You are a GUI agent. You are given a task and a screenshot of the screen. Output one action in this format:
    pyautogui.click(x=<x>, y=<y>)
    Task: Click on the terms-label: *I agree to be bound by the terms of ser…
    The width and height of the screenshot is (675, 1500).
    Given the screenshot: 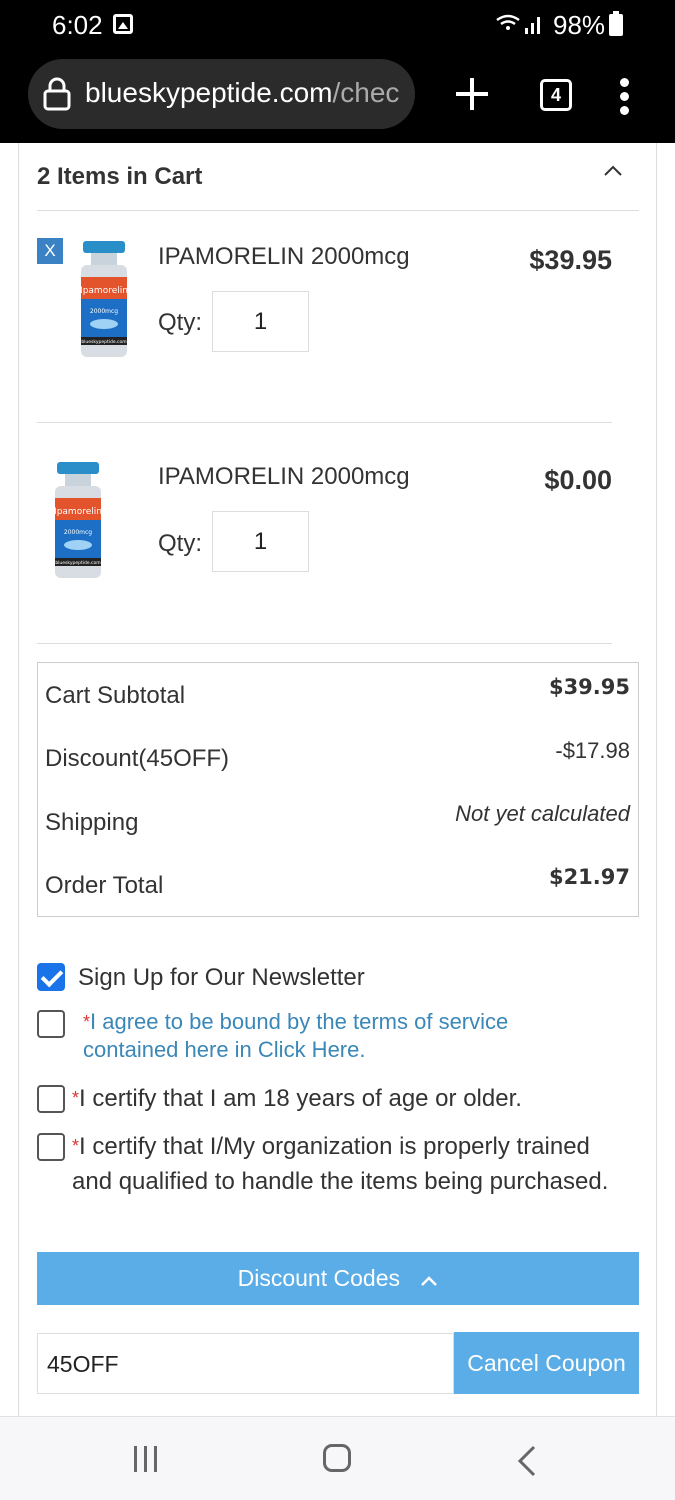 What is the action you would take?
    pyautogui.click(x=323, y=1036)
    